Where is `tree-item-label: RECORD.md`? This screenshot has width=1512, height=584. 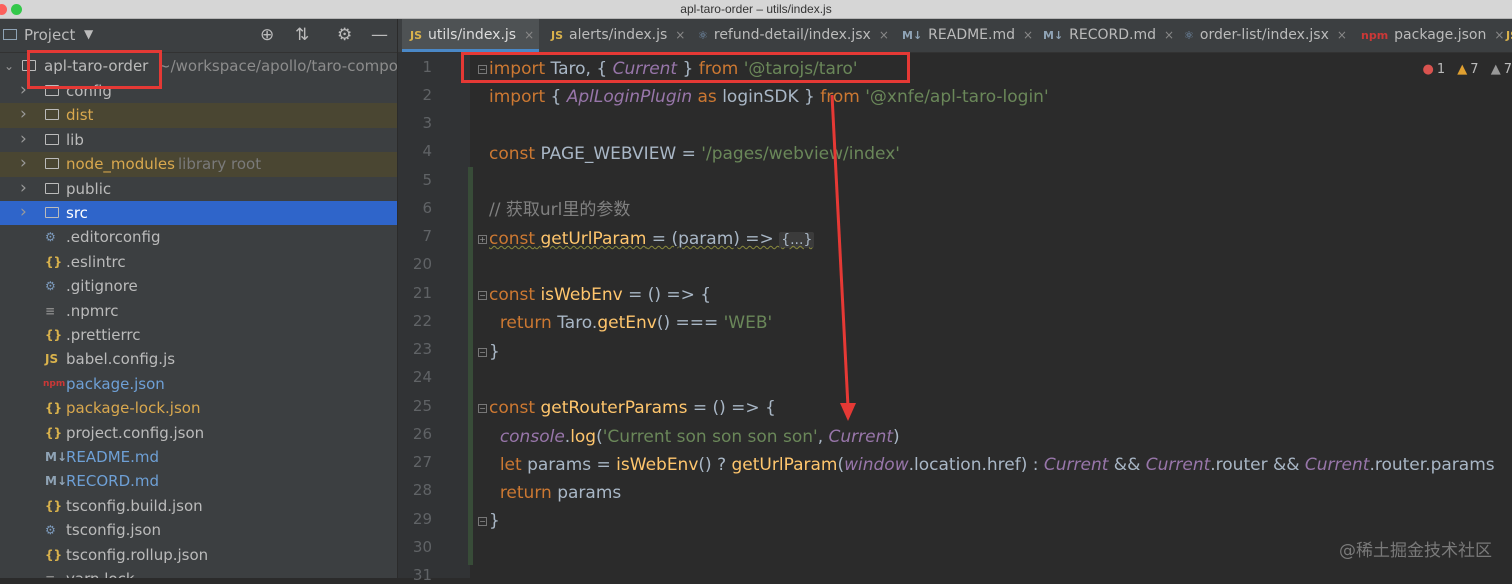
tree-item-label: RECORD.md is located at coordinates (113, 481).